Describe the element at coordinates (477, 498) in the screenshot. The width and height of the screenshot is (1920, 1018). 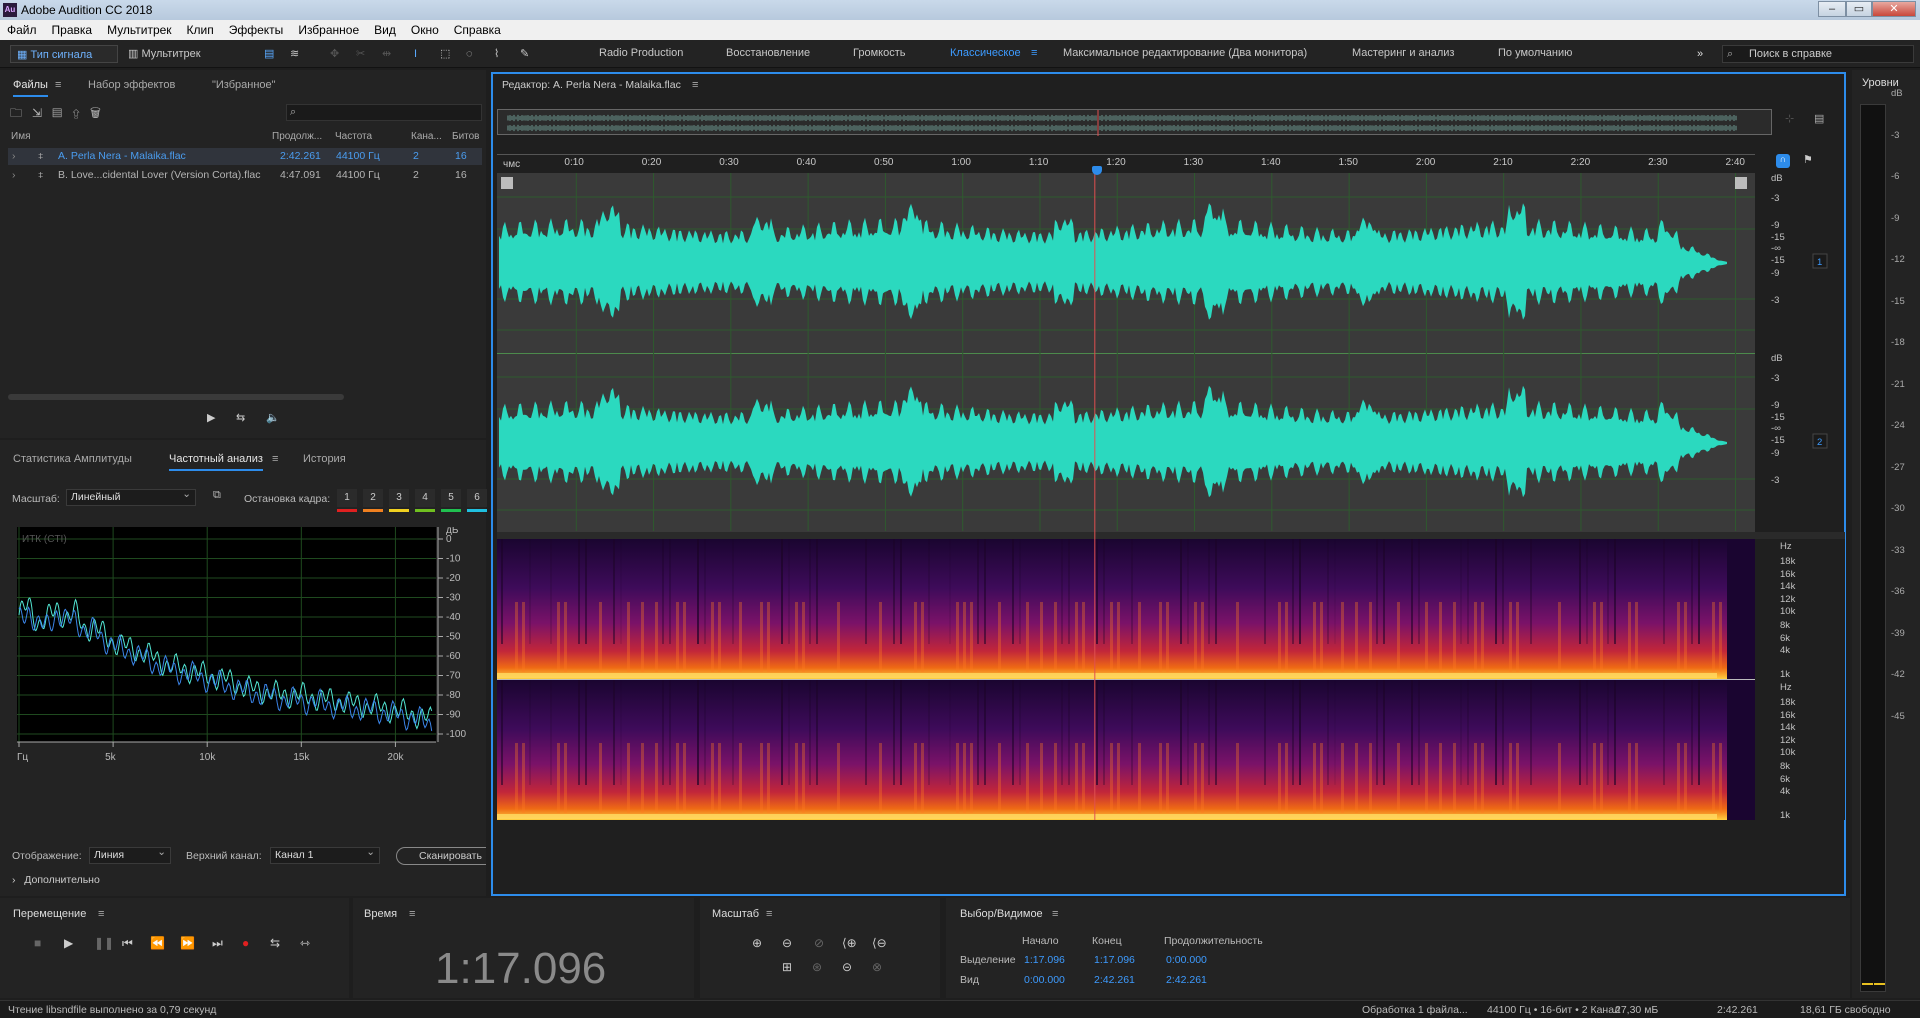
I see `freeze-frame-6: 6` at that location.